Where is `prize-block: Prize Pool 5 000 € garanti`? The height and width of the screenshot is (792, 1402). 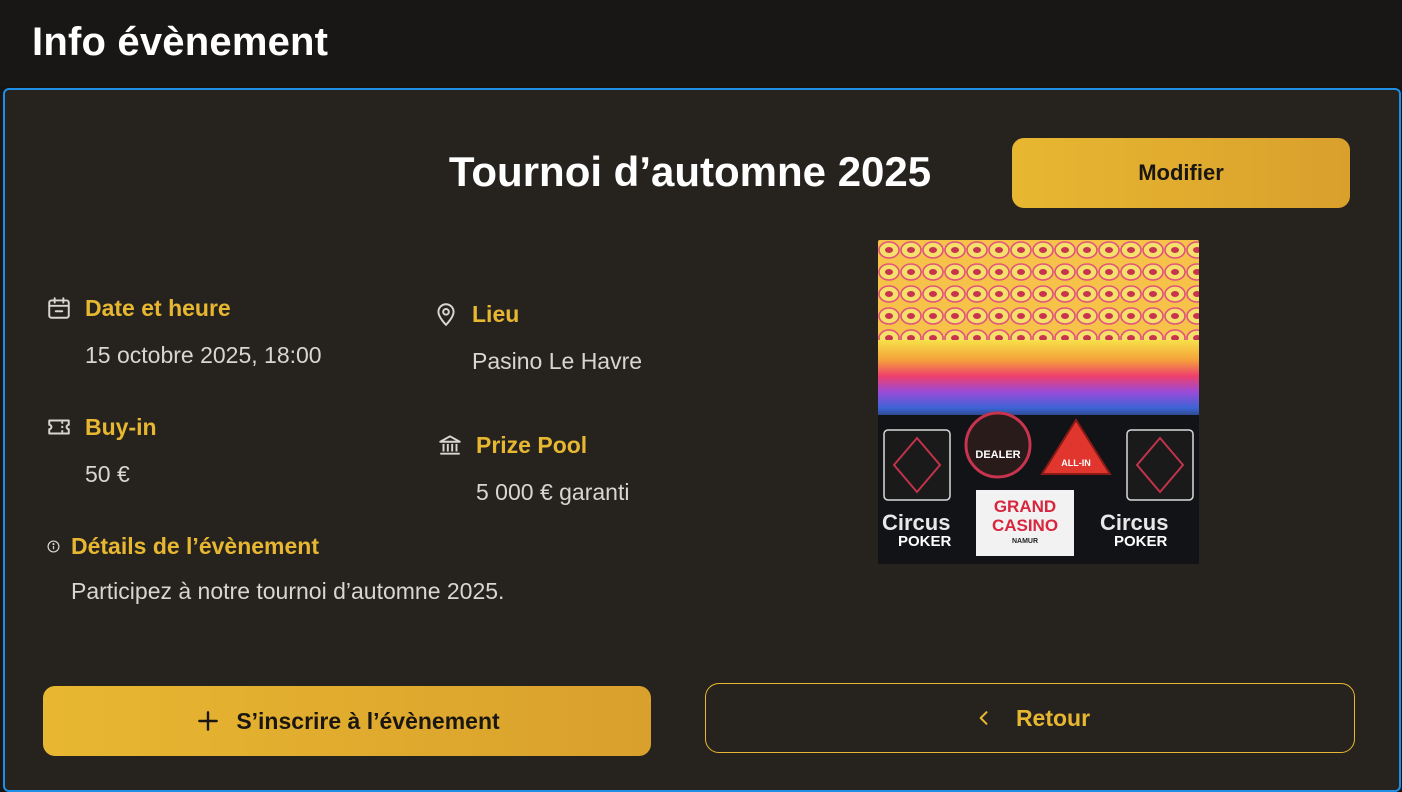
prize-block: Prize Pool 5 000 € garanti is located at coordinates (532, 468).